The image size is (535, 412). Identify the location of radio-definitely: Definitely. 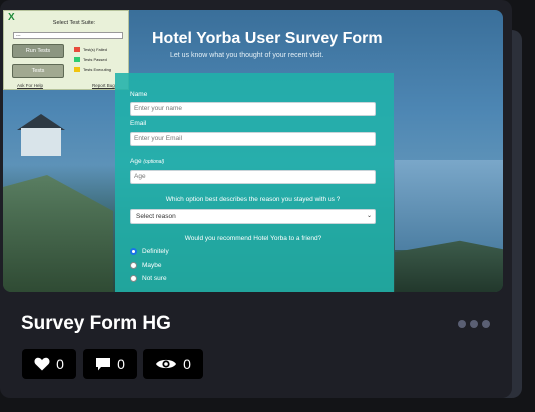
(149, 251).